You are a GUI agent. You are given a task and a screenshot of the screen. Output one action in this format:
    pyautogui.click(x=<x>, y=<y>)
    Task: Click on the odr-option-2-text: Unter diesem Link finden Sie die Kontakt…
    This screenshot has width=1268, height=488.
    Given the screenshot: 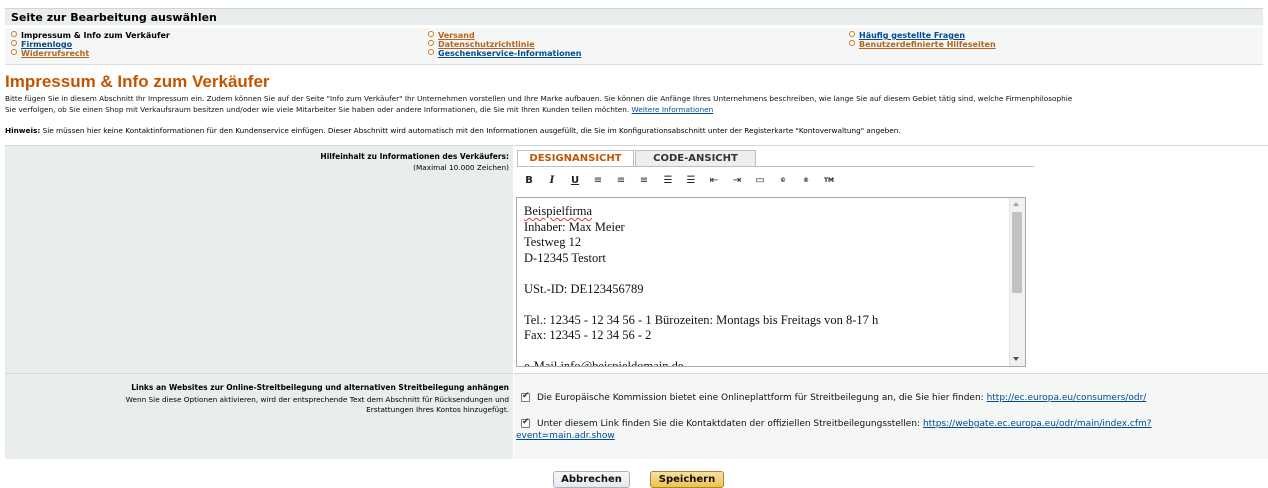 What is the action you would take?
    pyautogui.click(x=729, y=424)
    